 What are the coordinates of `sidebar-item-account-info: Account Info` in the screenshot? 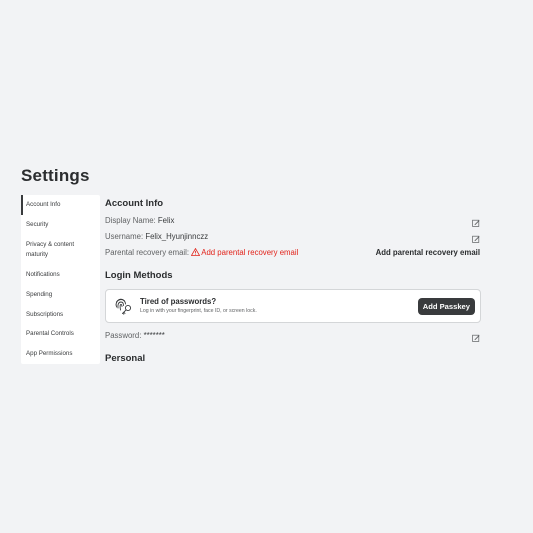 It's located at (60, 205).